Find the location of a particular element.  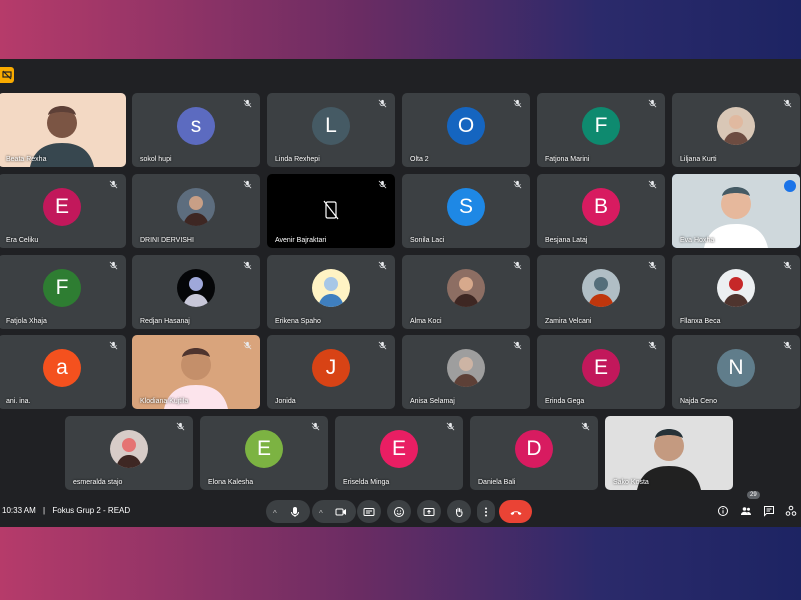

camera-options-chevron-icon: ^ is located at coordinates (321, 513).